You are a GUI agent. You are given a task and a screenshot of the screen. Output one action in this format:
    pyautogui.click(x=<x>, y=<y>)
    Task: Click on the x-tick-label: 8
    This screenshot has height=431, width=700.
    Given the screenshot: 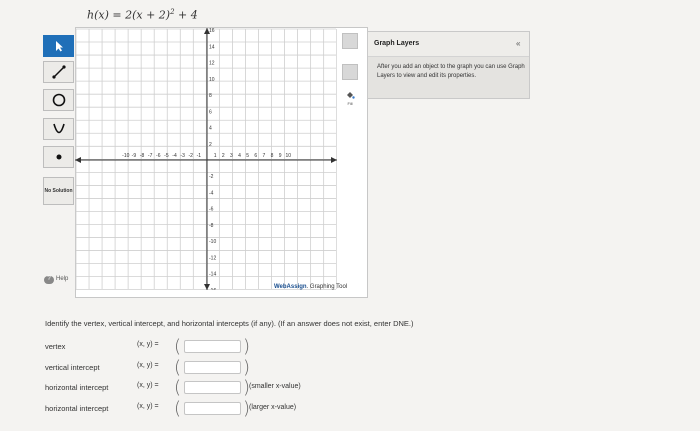 What is the action you would take?
    pyautogui.click(x=272, y=156)
    